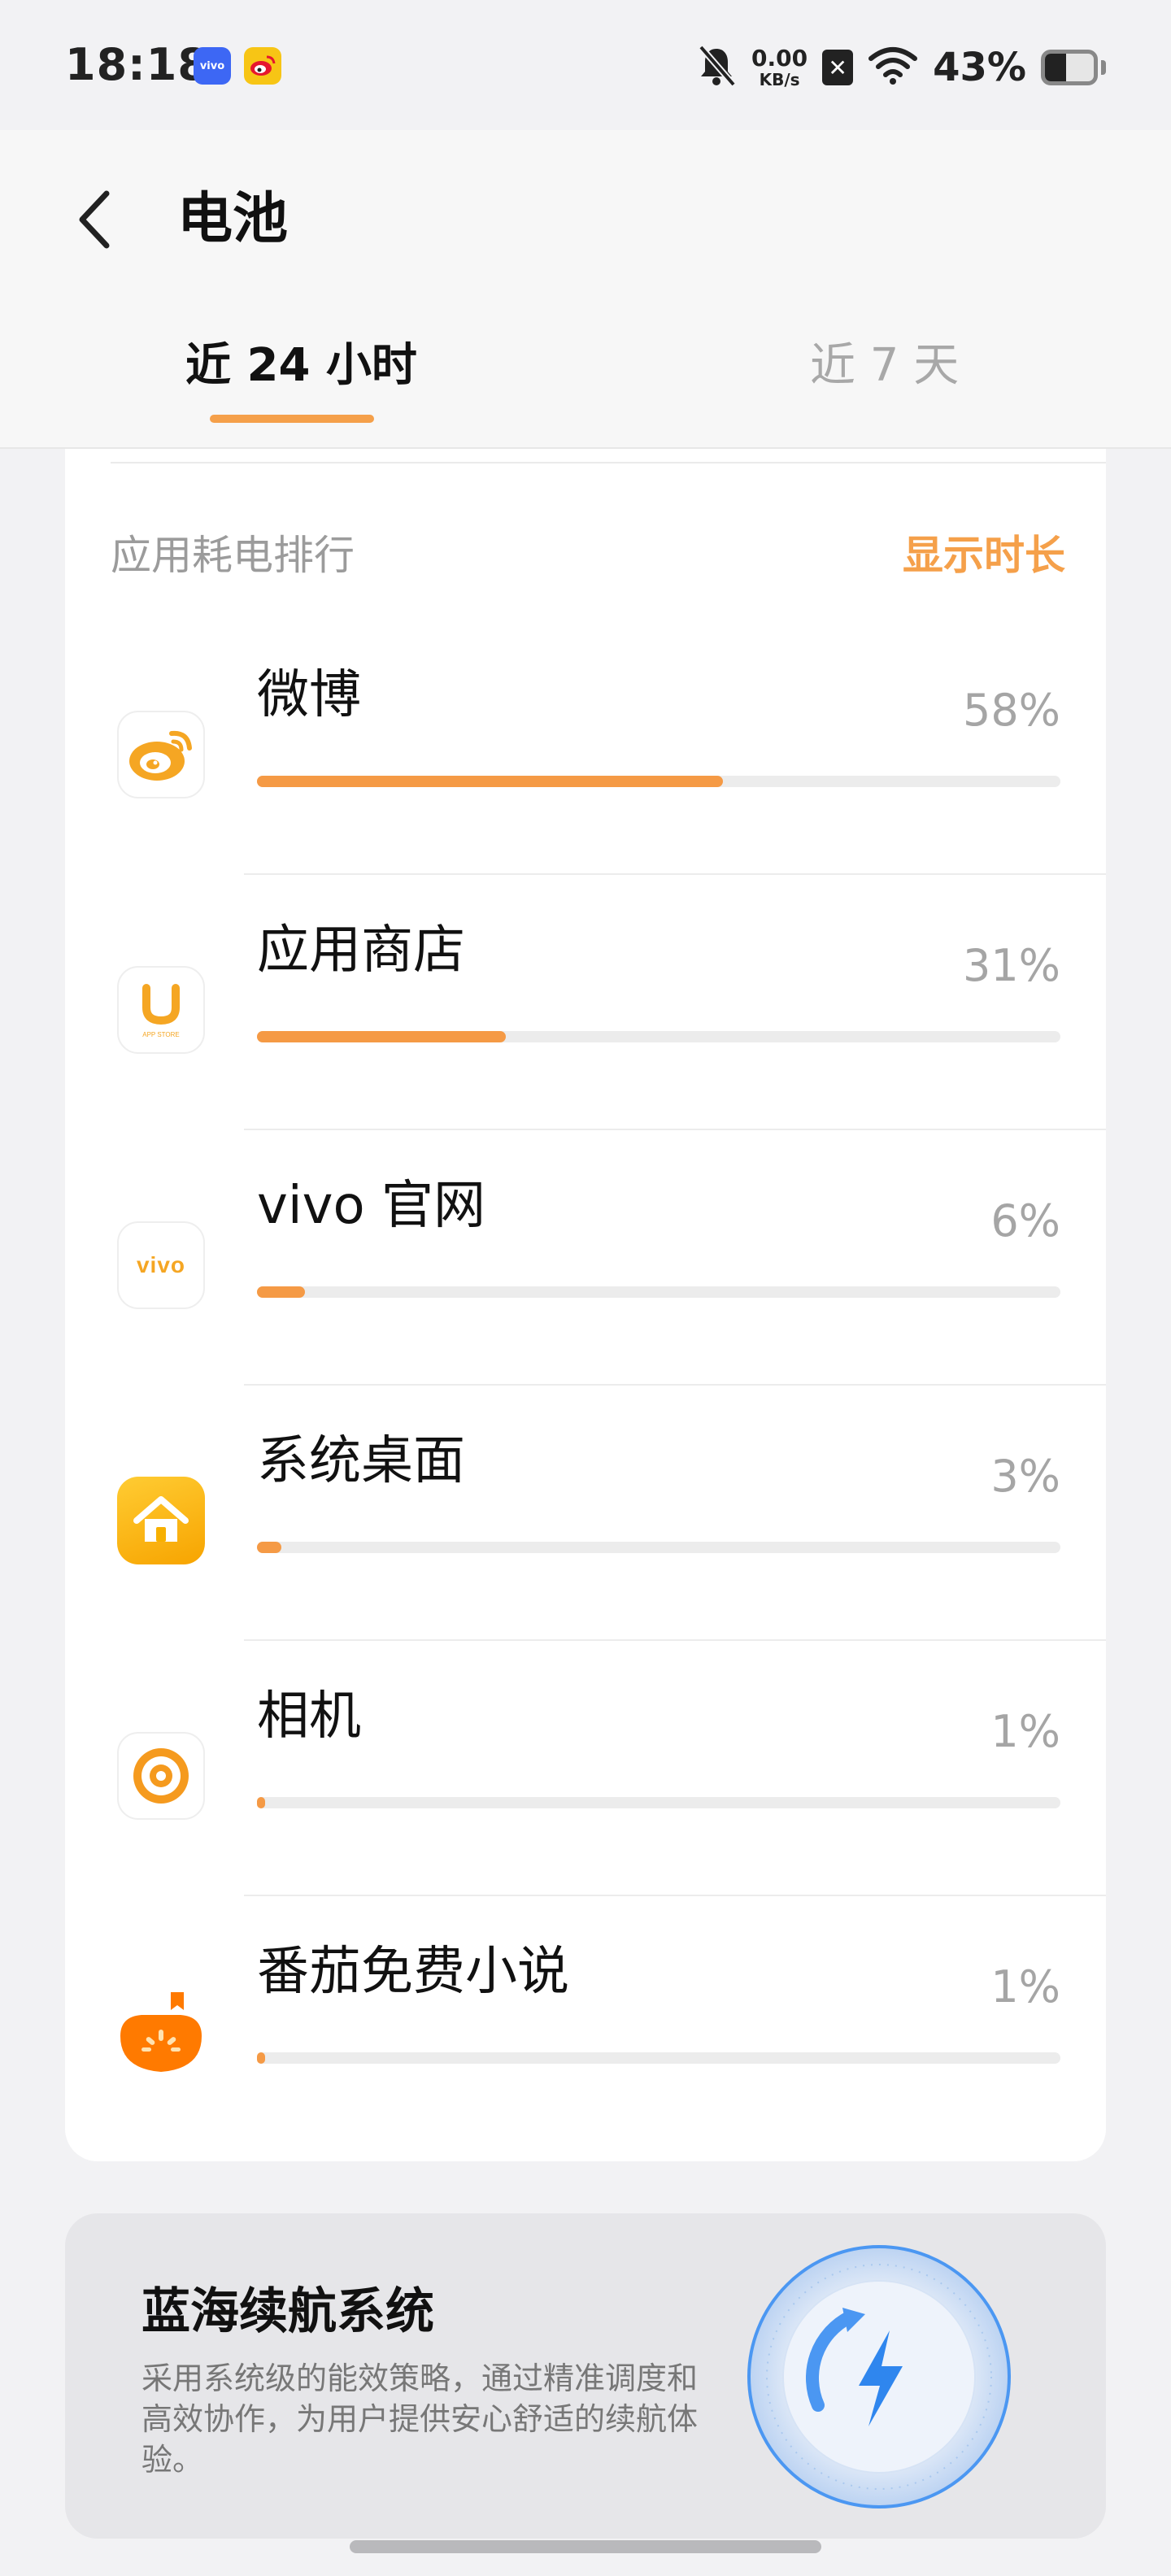 This screenshot has height=2576, width=1171. What do you see at coordinates (879, 2377) in the screenshot?
I see `battery-endurance-icon` at bounding box center [879, 2377].